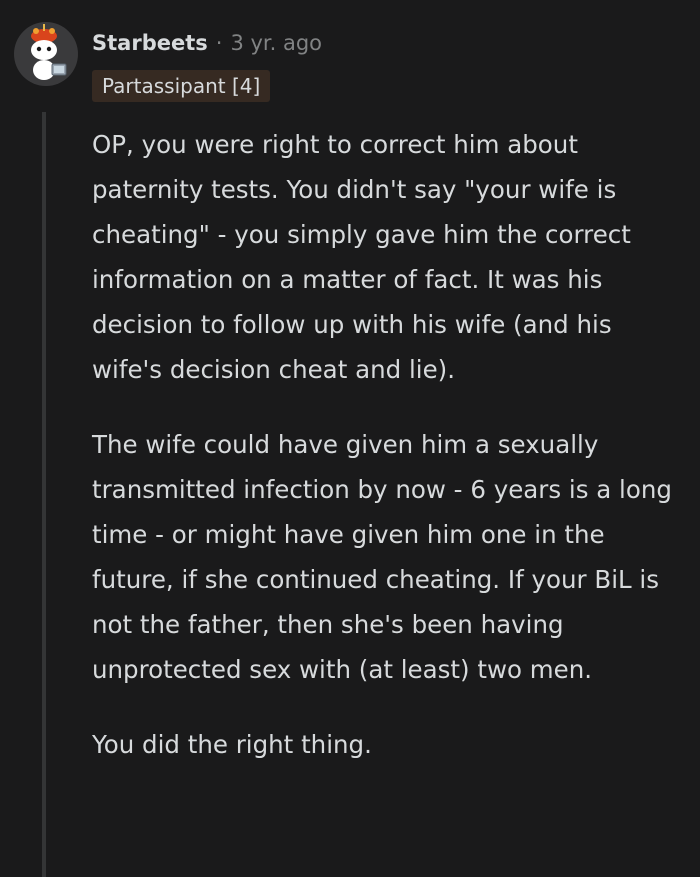  I want to click on author-username: Starbeets, so click(150, 43).